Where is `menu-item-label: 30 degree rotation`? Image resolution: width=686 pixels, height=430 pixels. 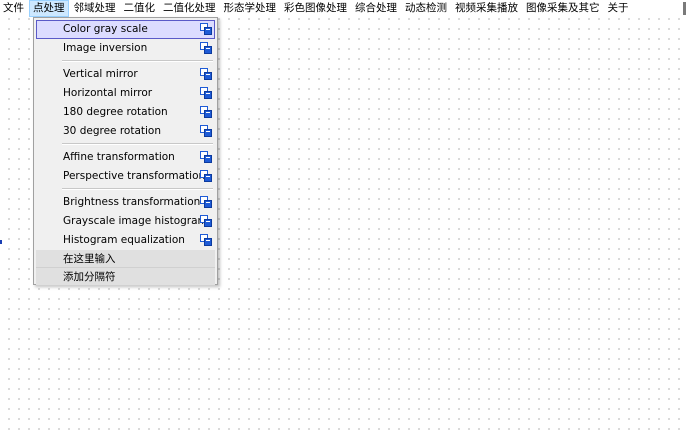 menu-item-label: 30 degree rotation is located at coordinates (112, 131).